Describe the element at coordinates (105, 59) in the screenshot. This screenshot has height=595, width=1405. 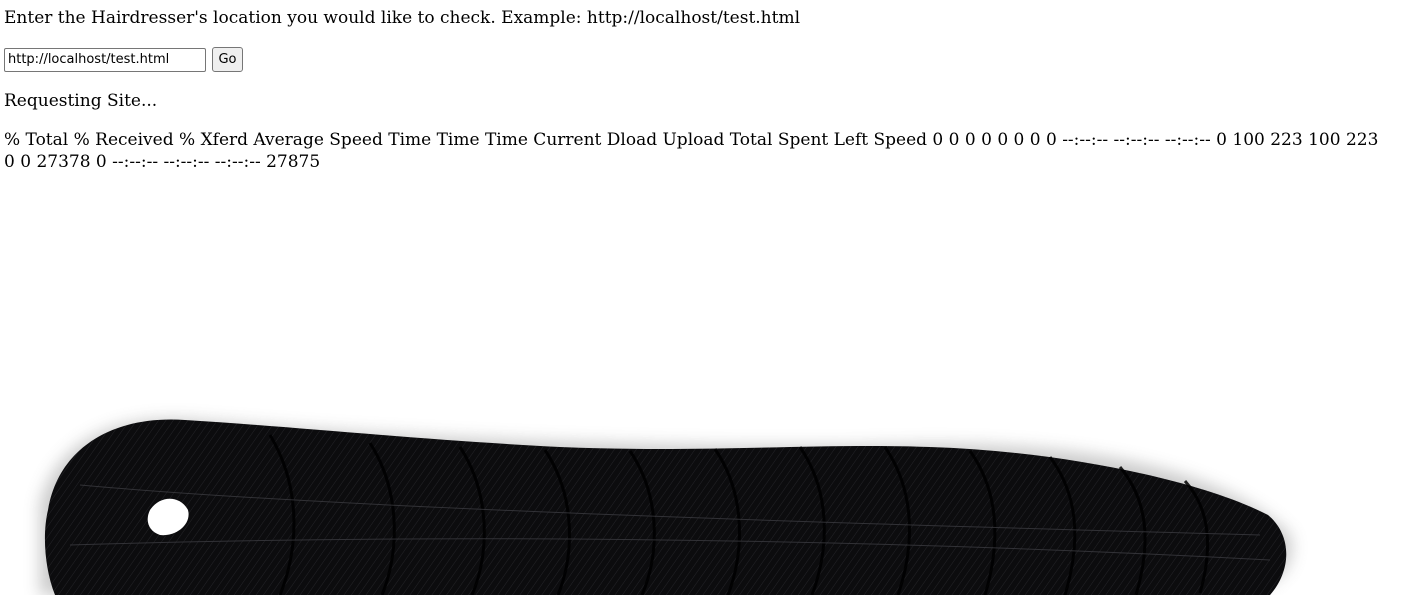
I see `url-input` at that location.